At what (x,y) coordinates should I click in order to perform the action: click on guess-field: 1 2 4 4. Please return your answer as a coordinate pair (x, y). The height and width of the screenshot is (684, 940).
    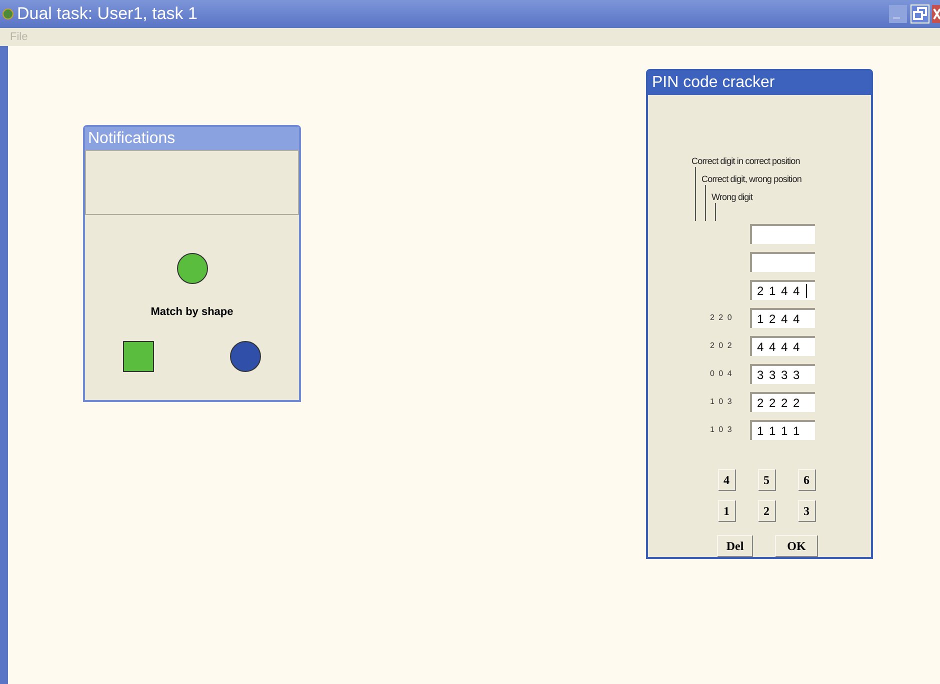
    Looking at the image, I should click on (782, 318).